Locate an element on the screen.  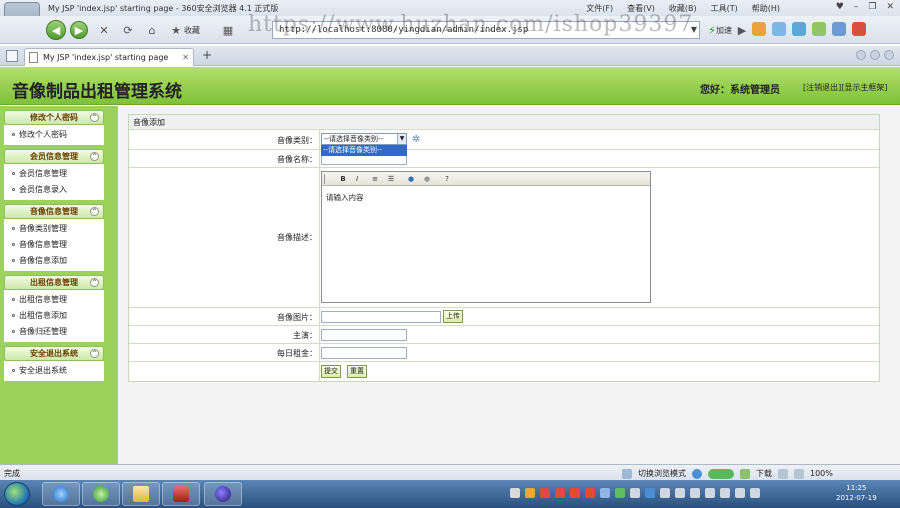
download-label: 下载 is located at coordinates (764, 473).